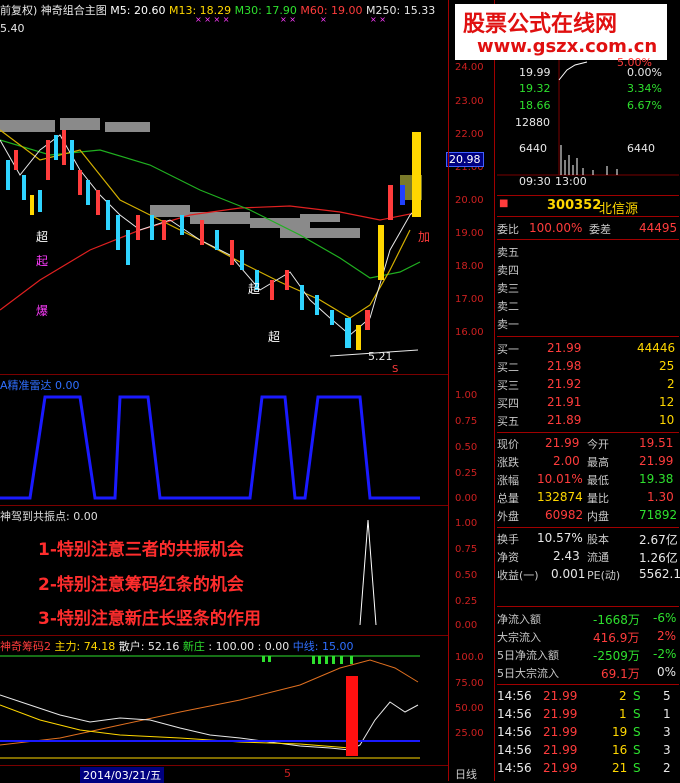  I want to click on stat-label: 今开, so click(598, 444).